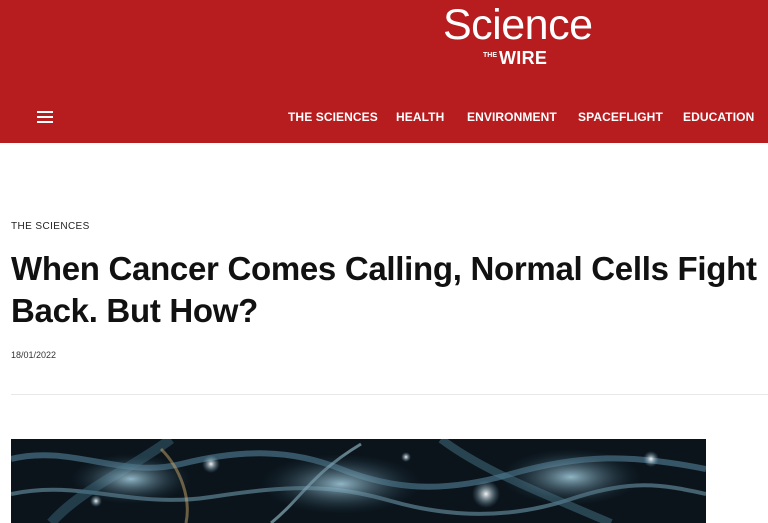  What do you see at coordinates (389, 394) in the screenshot?
I see `divider` at bounding box center [389, 394].